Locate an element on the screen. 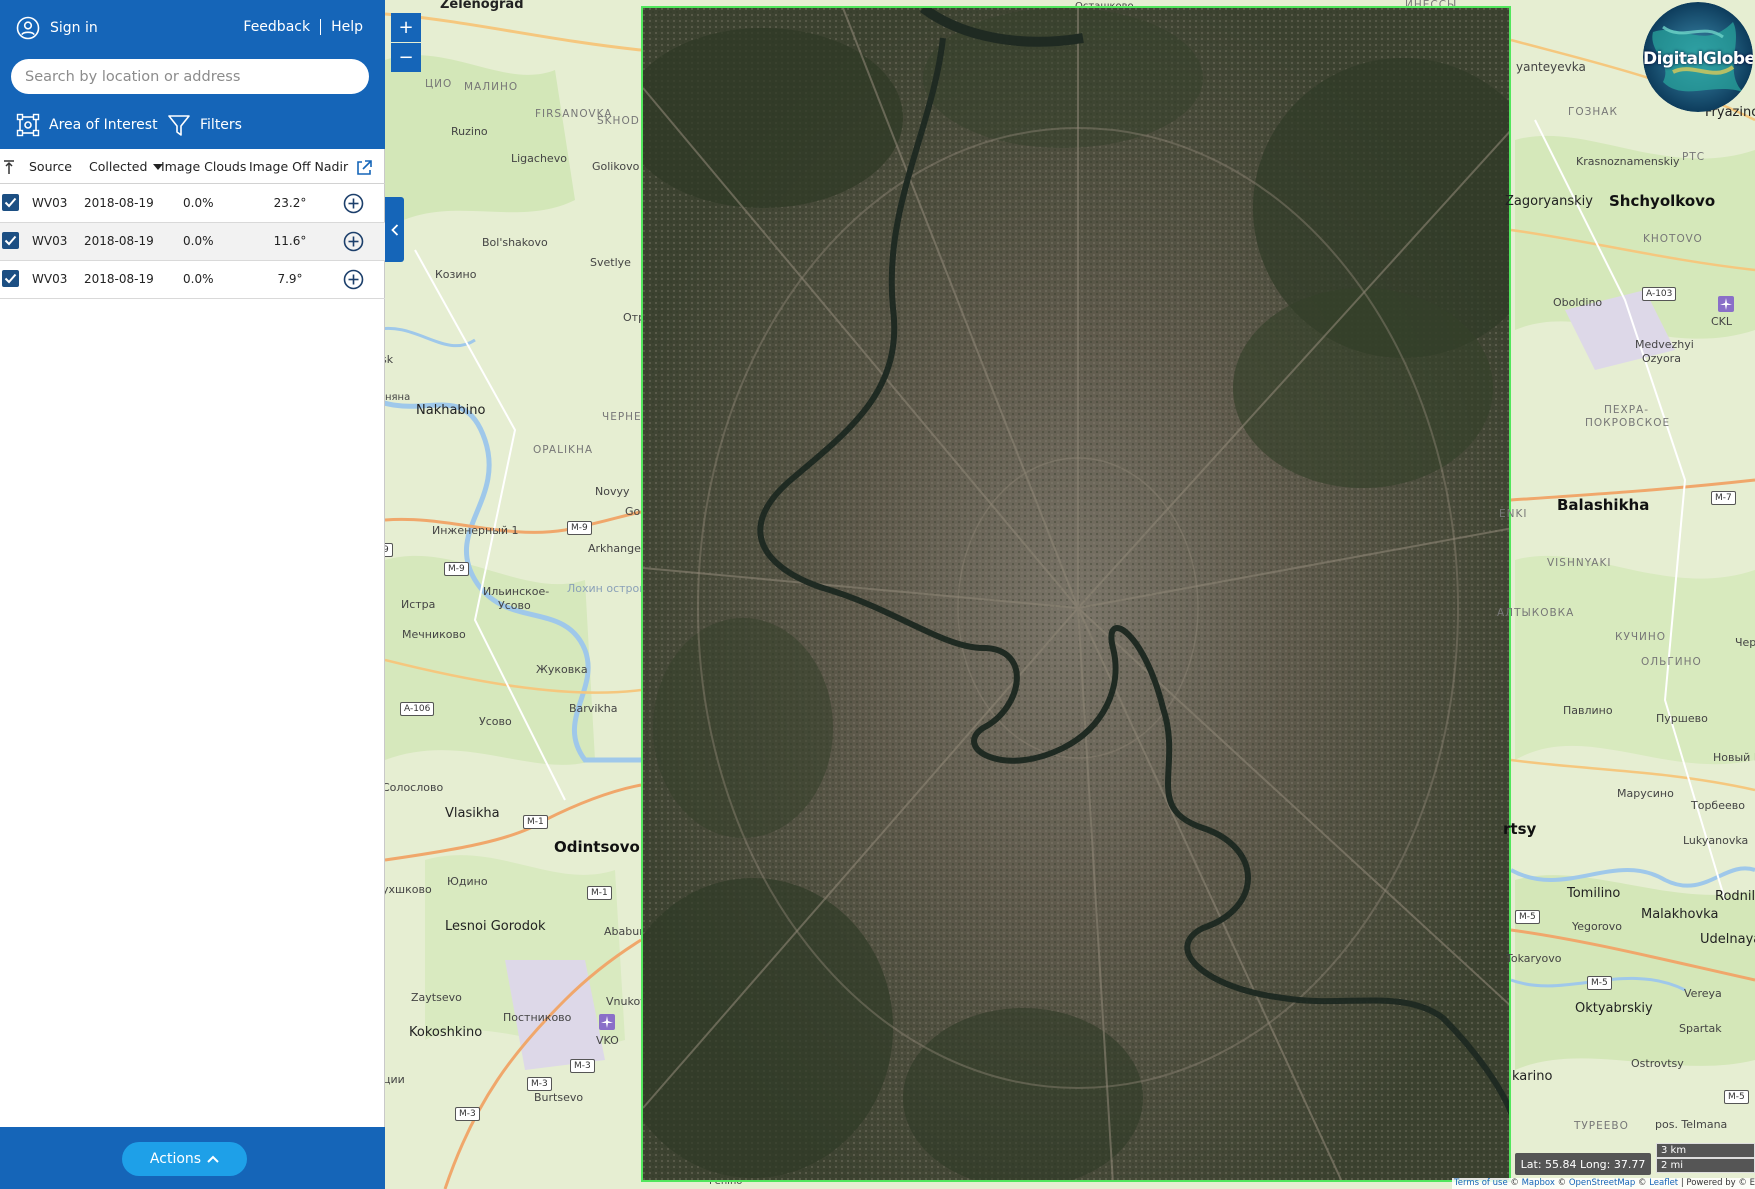 Image resolution: width=1755 pixels, height=1189 pixels. map-label: VISHNYAKI is located at coordinates (1579, 563).